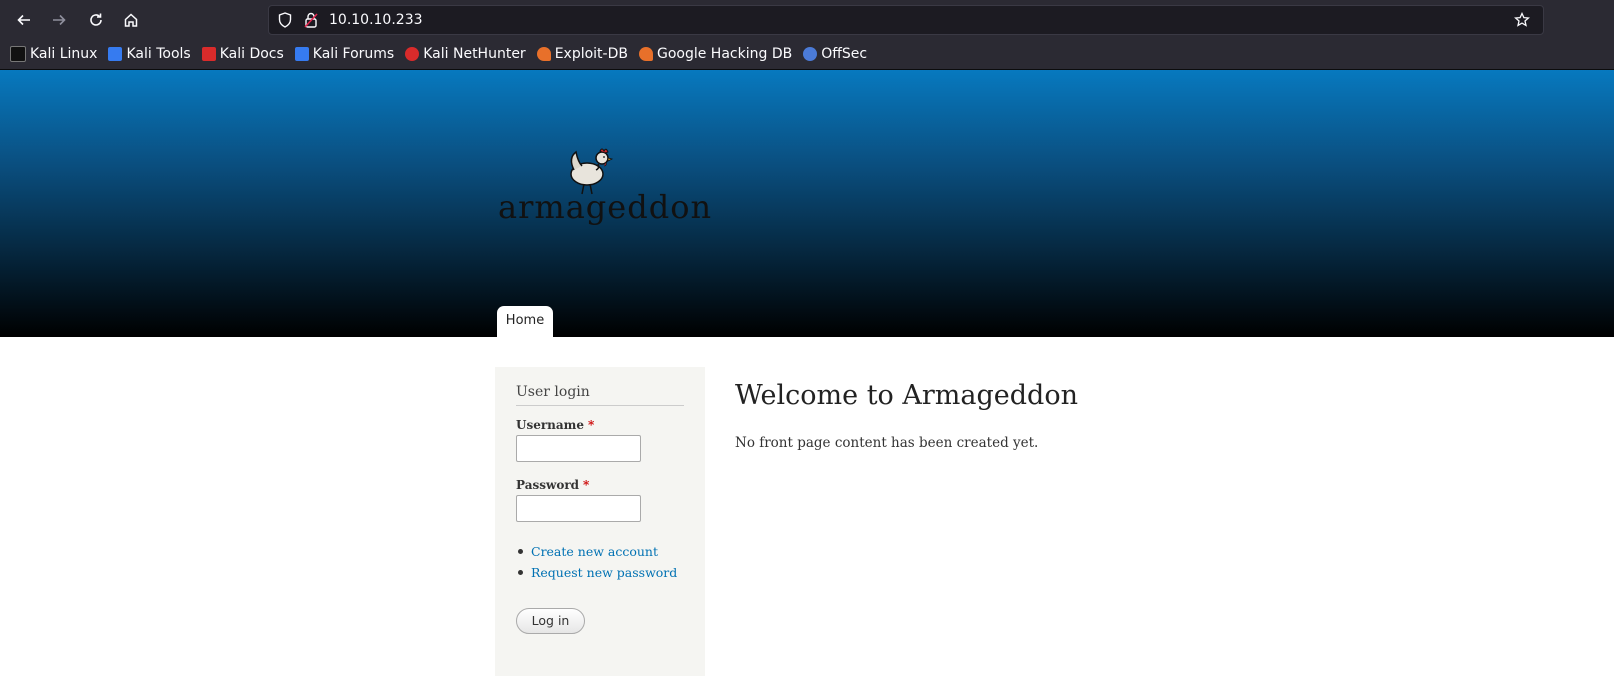 This screenshot has width=1614, height=697. I want to click on block-title: User login, so click(553, 392).